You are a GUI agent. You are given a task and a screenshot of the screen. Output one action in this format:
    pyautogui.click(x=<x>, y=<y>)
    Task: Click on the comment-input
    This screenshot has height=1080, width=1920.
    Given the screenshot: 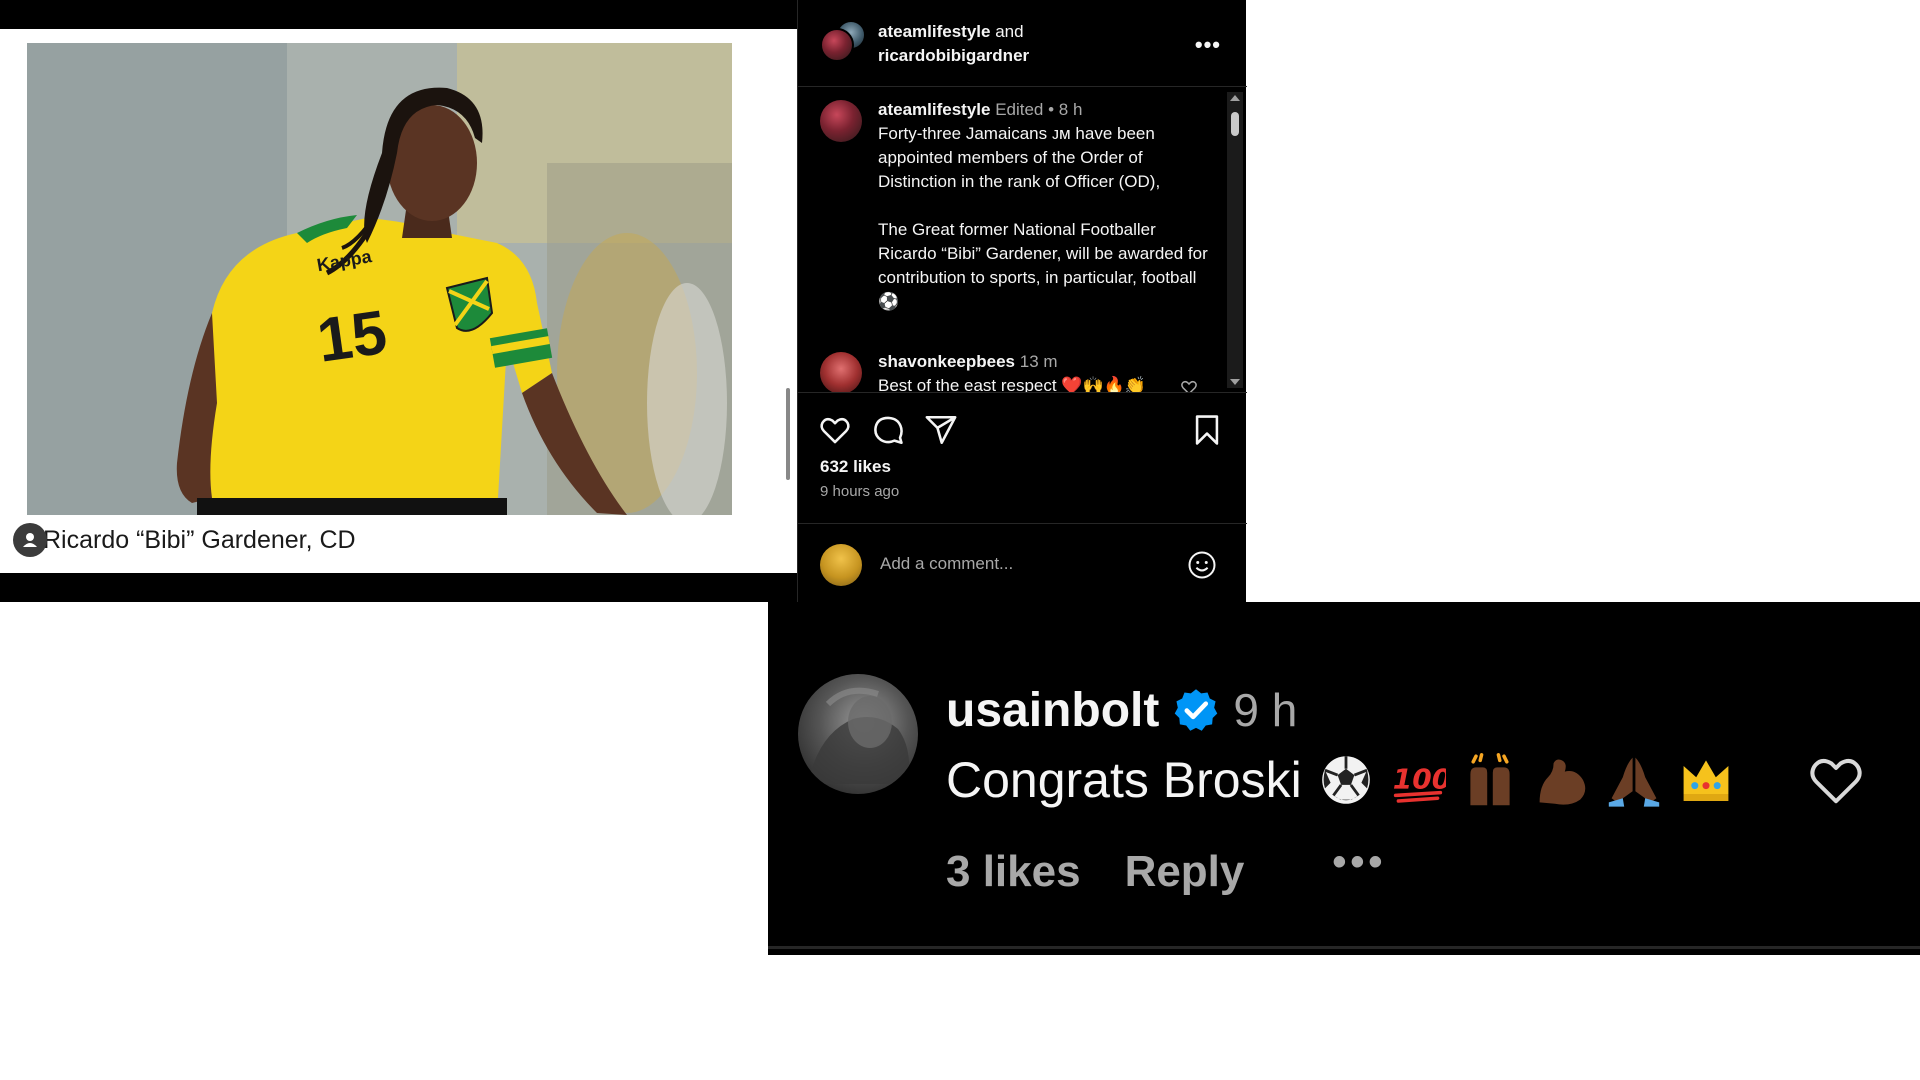 What is the action you would take?
    pyautogui.click(x=1025, y=564)
    